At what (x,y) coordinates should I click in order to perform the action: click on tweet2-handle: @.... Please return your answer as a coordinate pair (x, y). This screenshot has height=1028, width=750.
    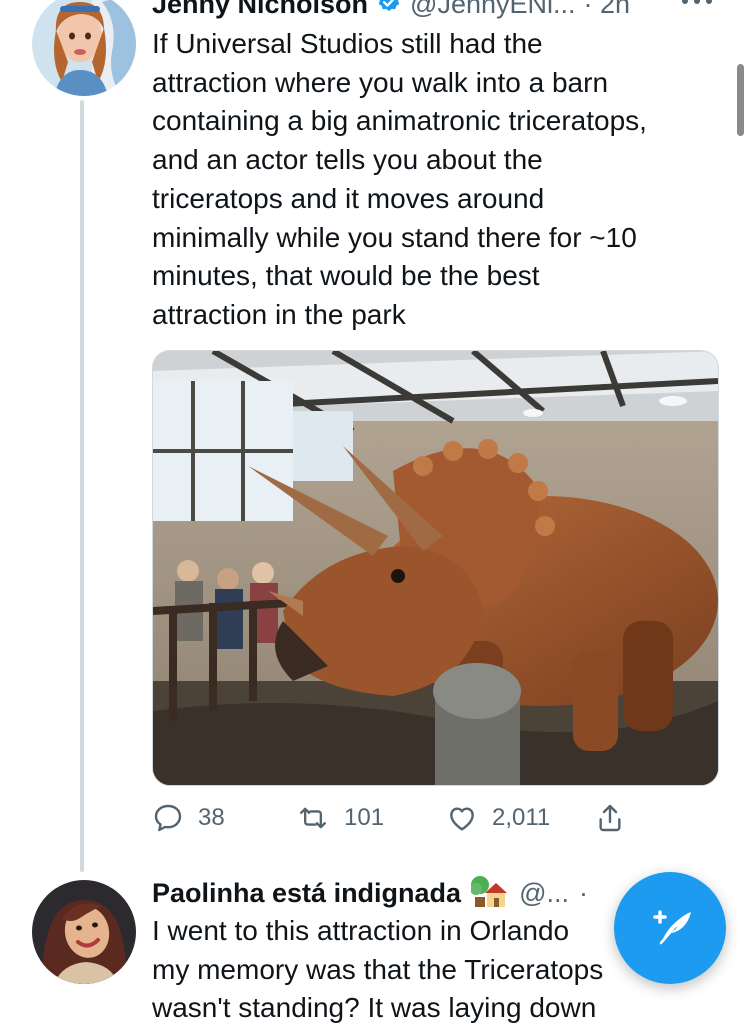
    Looking at the image, I should click on (544, 892).